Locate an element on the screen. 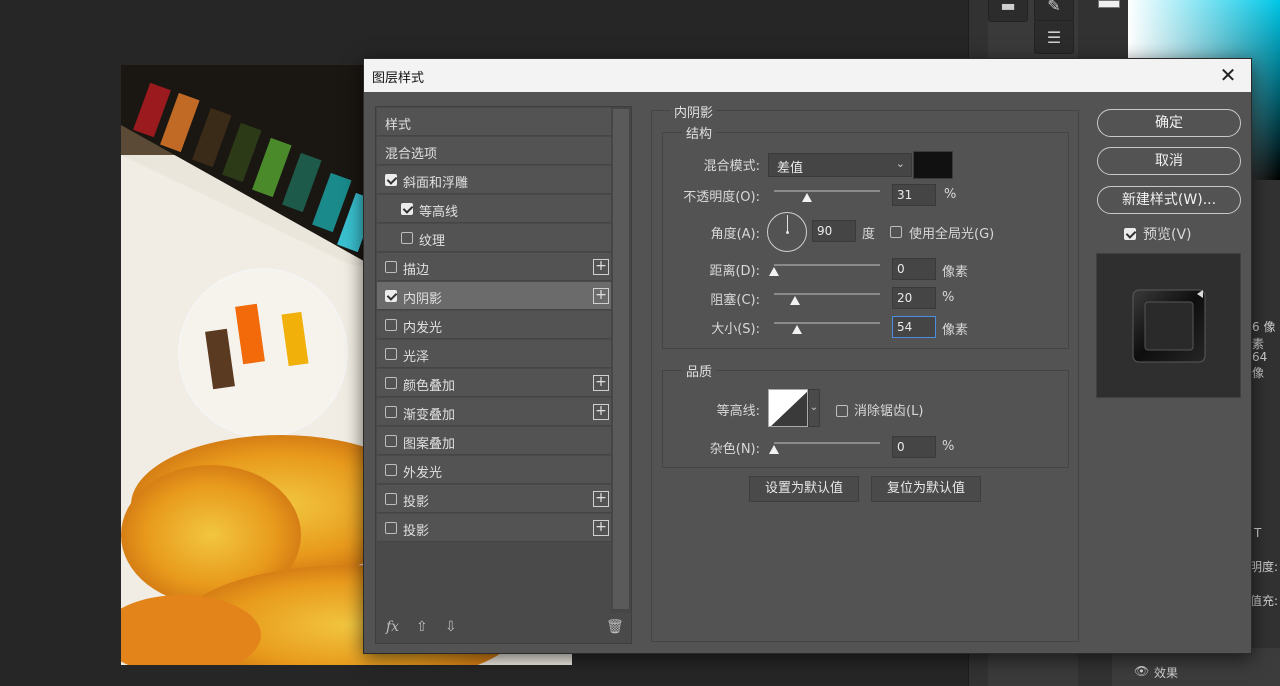  distance-slider-thumb is located at coordinates (774, 271).